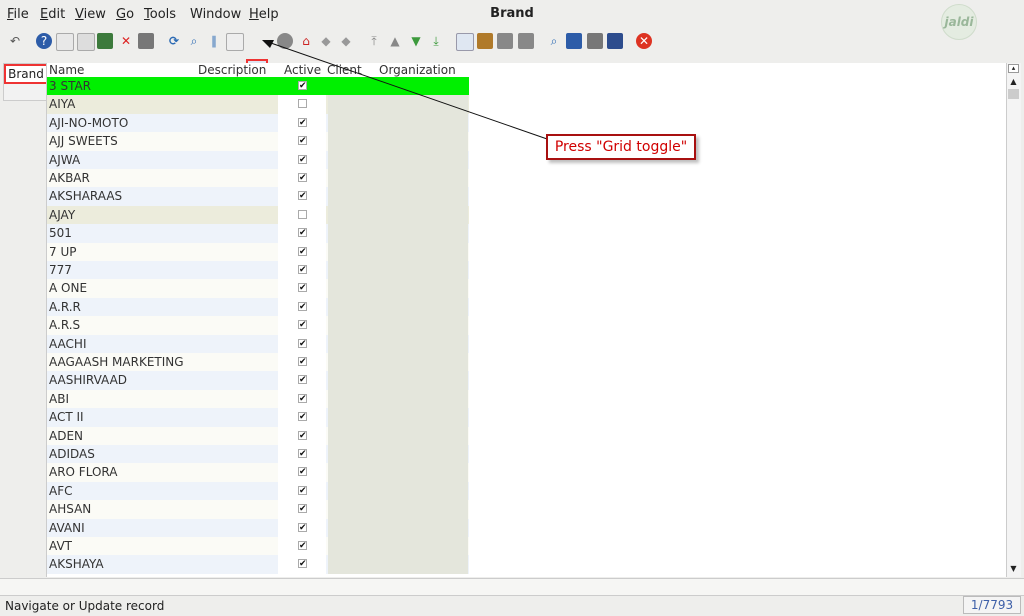 This screenshot has height=616, width=1024. Describe the element at coordinates (123, 178) in the screenshot. I see `cell-name: AKBAR` at that location.